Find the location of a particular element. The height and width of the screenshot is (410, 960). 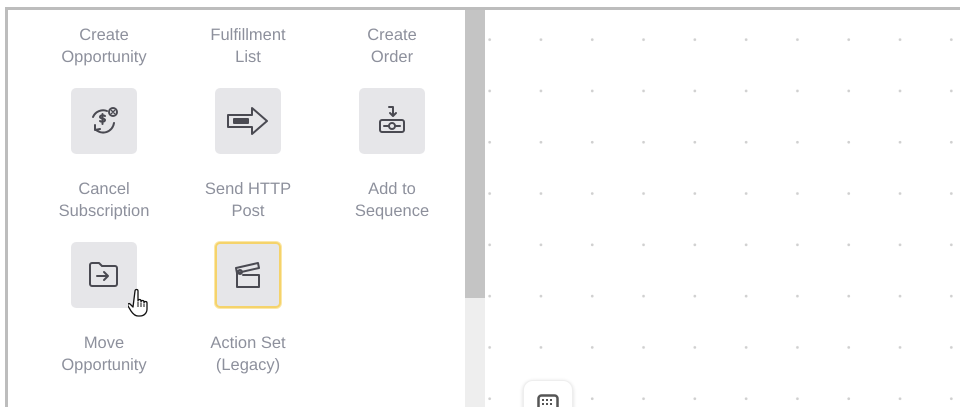

http-arrow-icon is located at coordinates (248, 121).